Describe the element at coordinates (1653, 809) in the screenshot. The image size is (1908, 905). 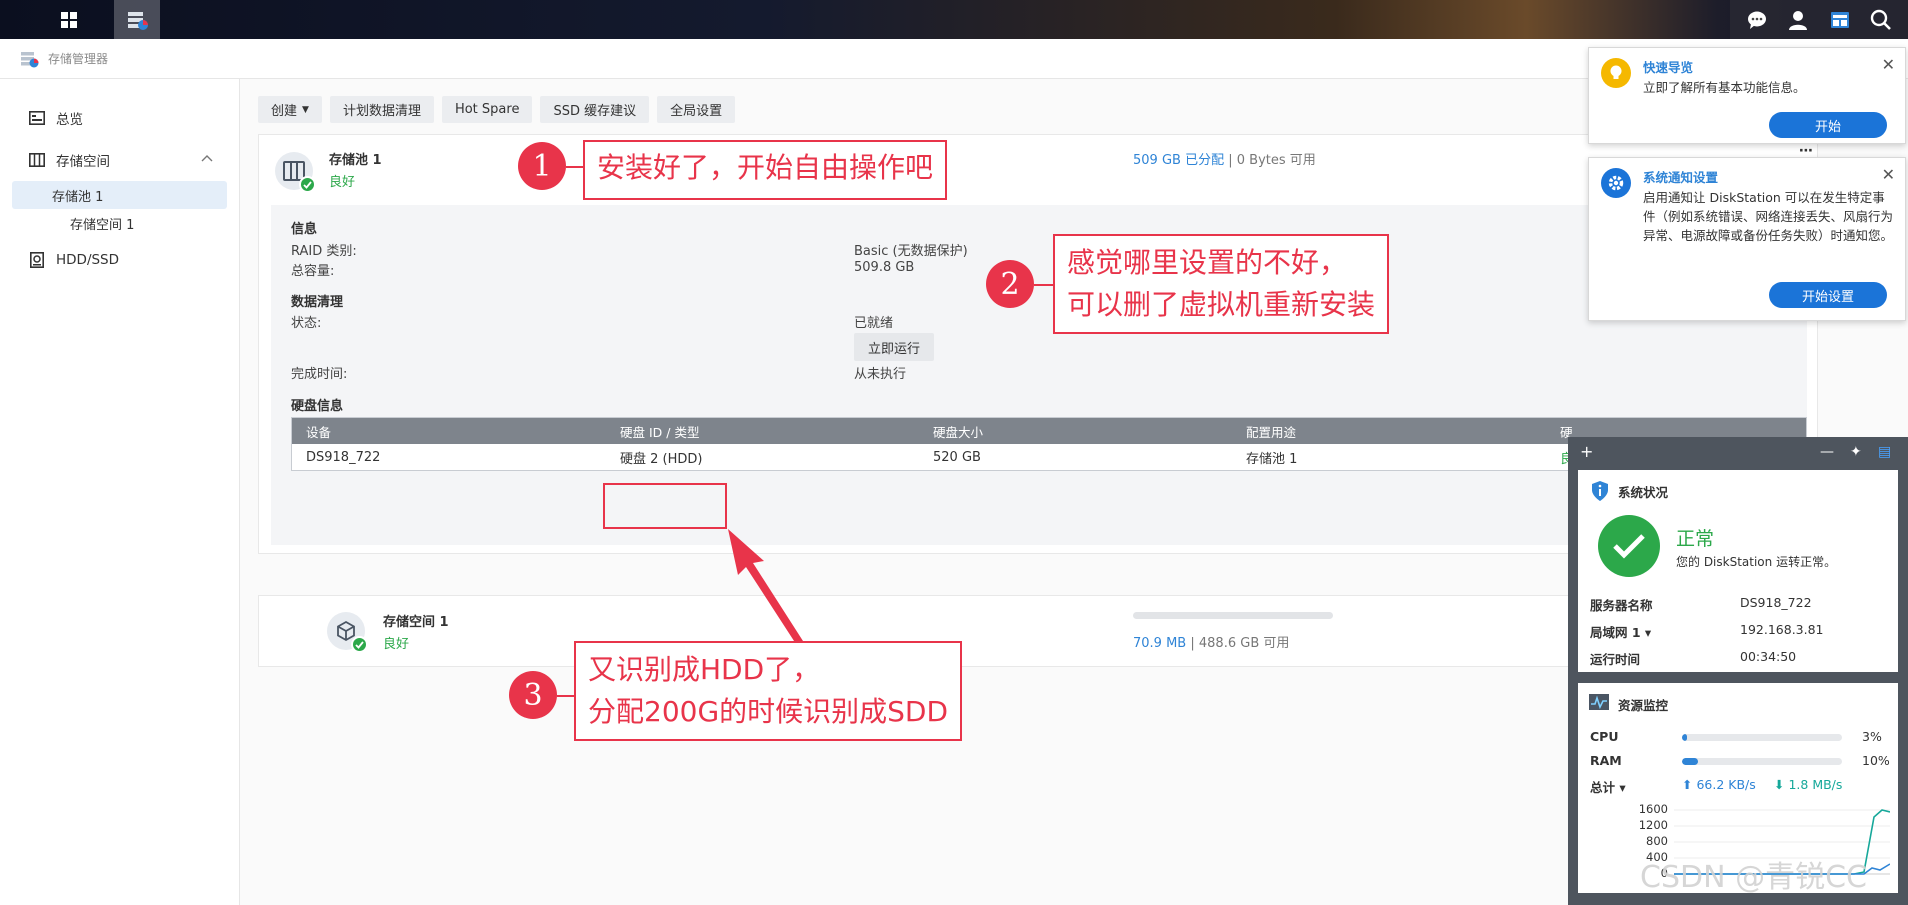
I see `tick-label: 1600` at that location.